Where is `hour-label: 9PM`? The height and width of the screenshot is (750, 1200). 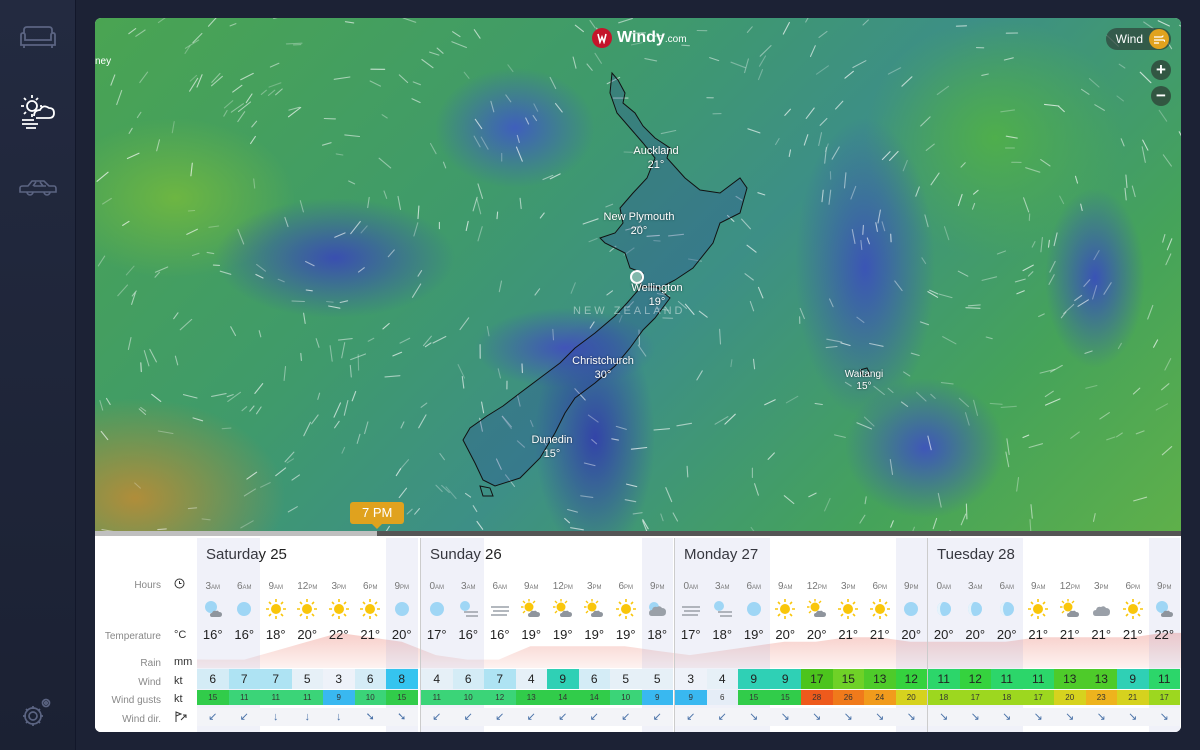 hour-label: 9PM is located at coordinates (1165, 586).